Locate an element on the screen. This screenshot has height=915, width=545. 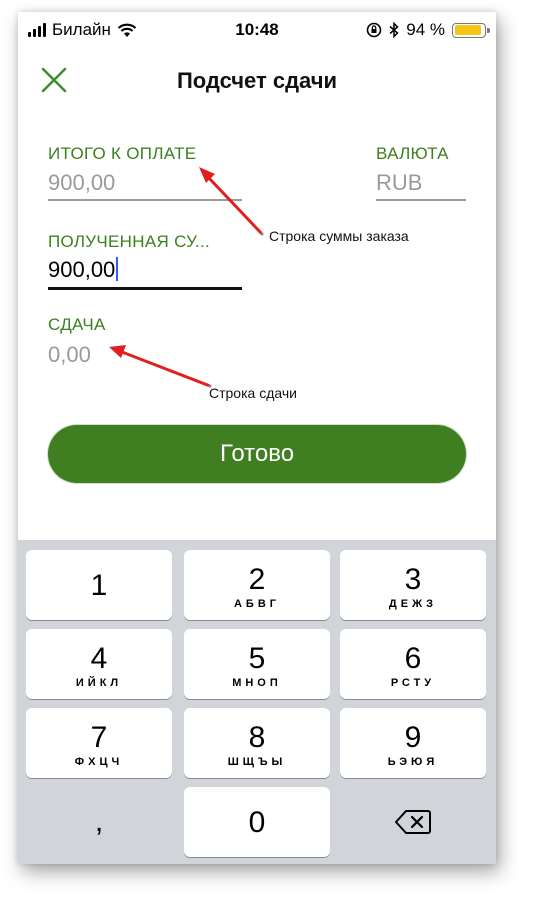
key-4-letters: ИЙКЛ is located at coordinates (99, 683).